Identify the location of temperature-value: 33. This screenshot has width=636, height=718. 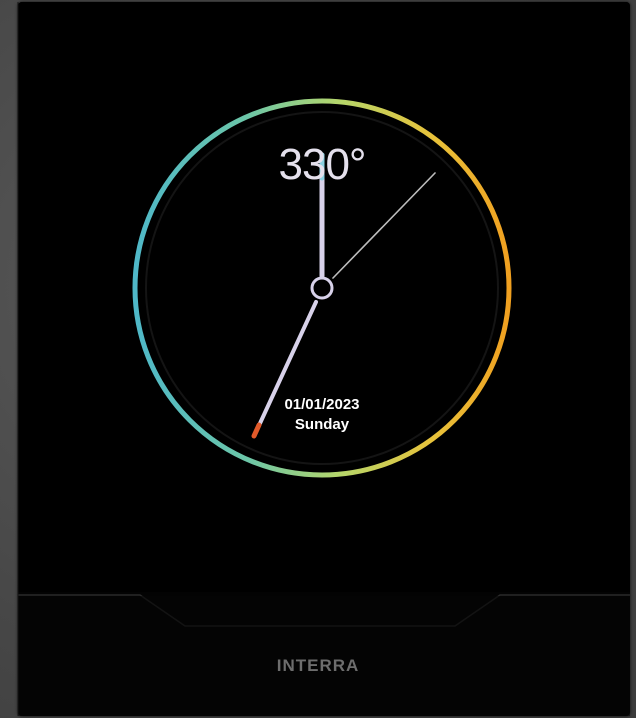
(302, 164).